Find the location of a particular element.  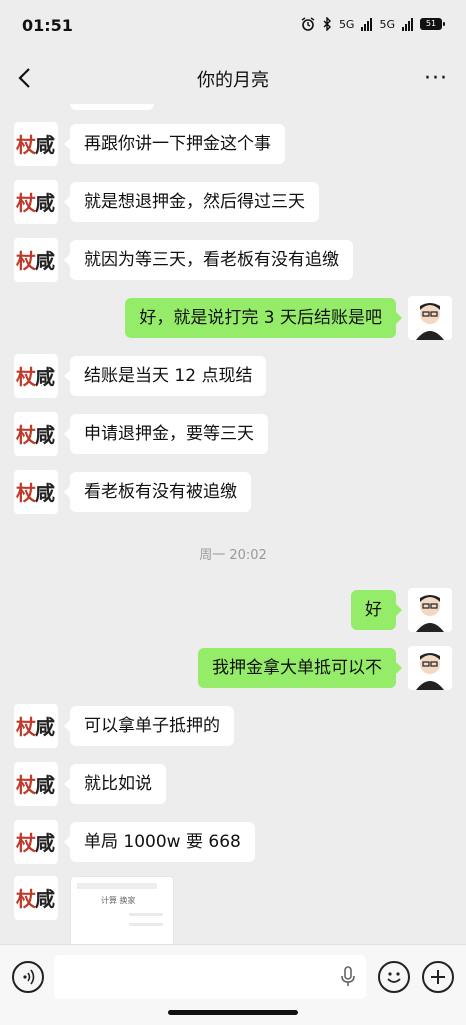

emoji-button is located at coordinates (394, 977).